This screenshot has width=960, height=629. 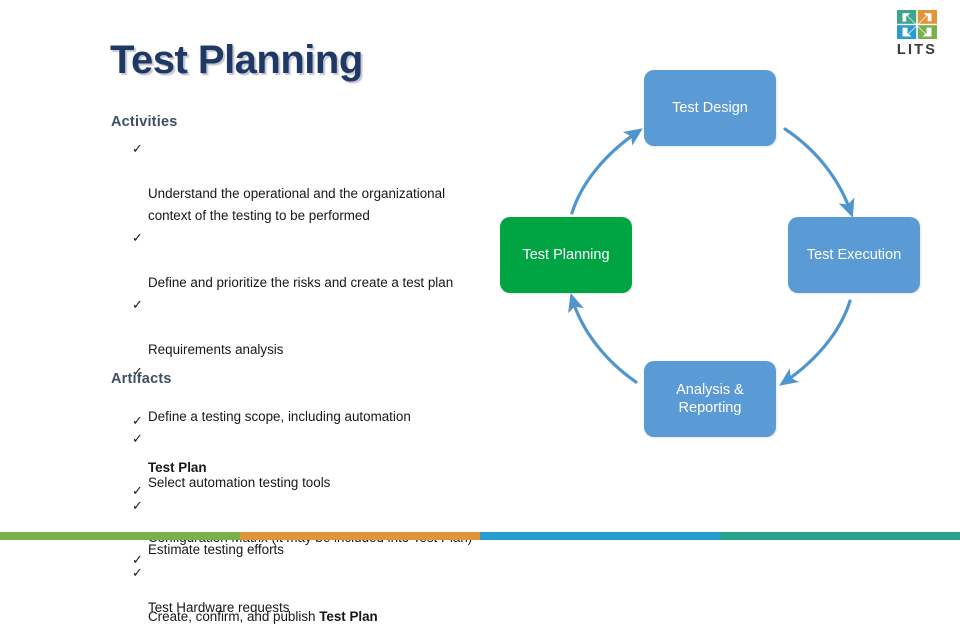 I want to click on lits-logo-icon, so click(x=917, y=24).